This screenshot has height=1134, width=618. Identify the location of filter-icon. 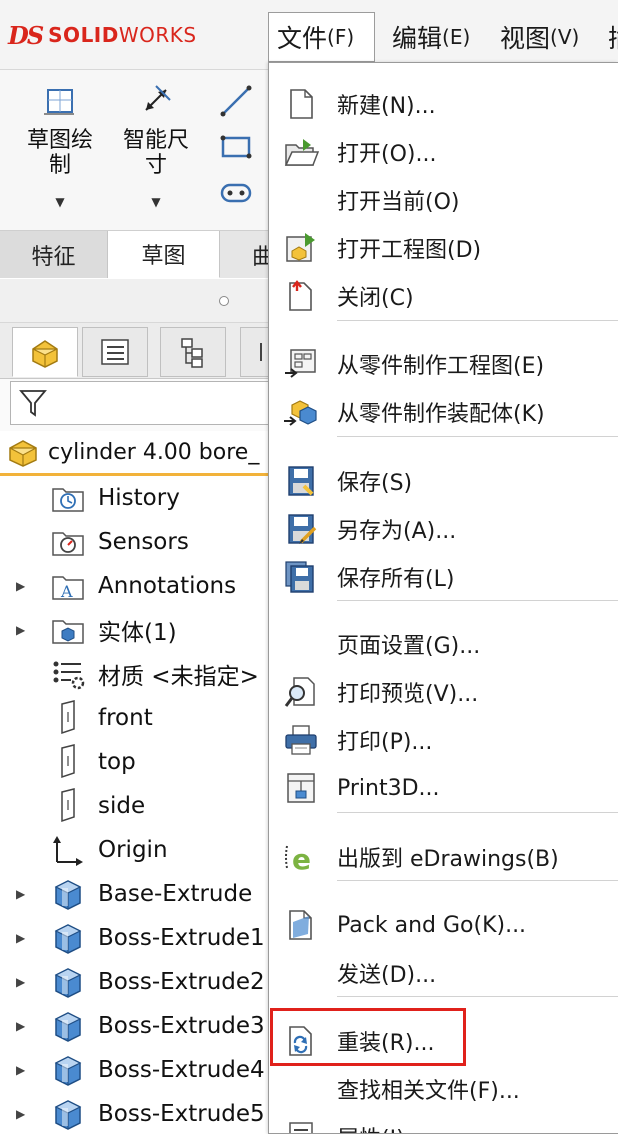
(33, 403).